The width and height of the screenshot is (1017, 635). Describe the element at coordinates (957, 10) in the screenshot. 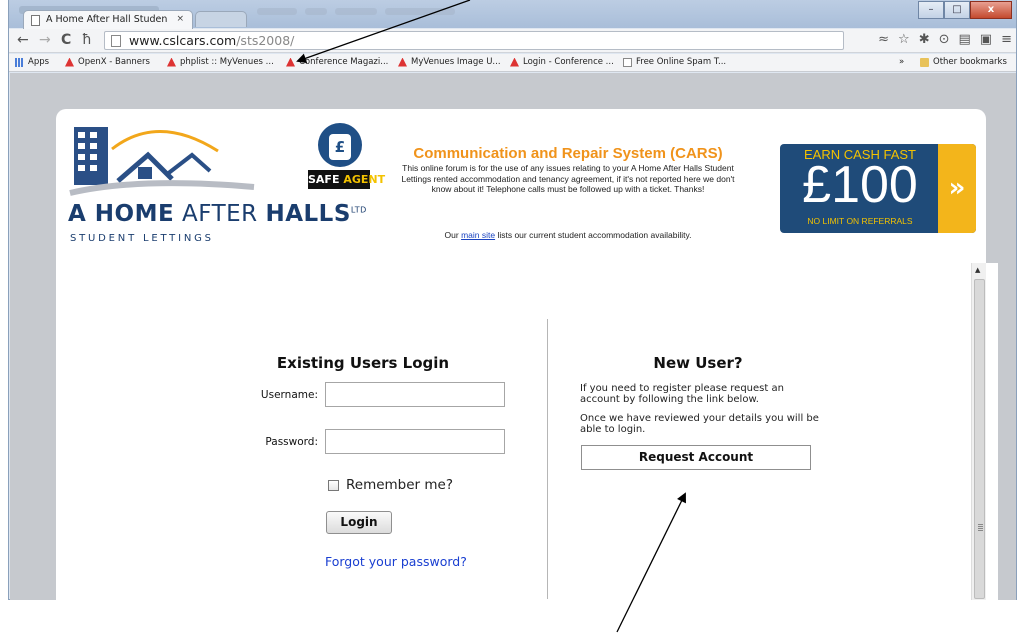

I see `maximize-button: □` at that location.